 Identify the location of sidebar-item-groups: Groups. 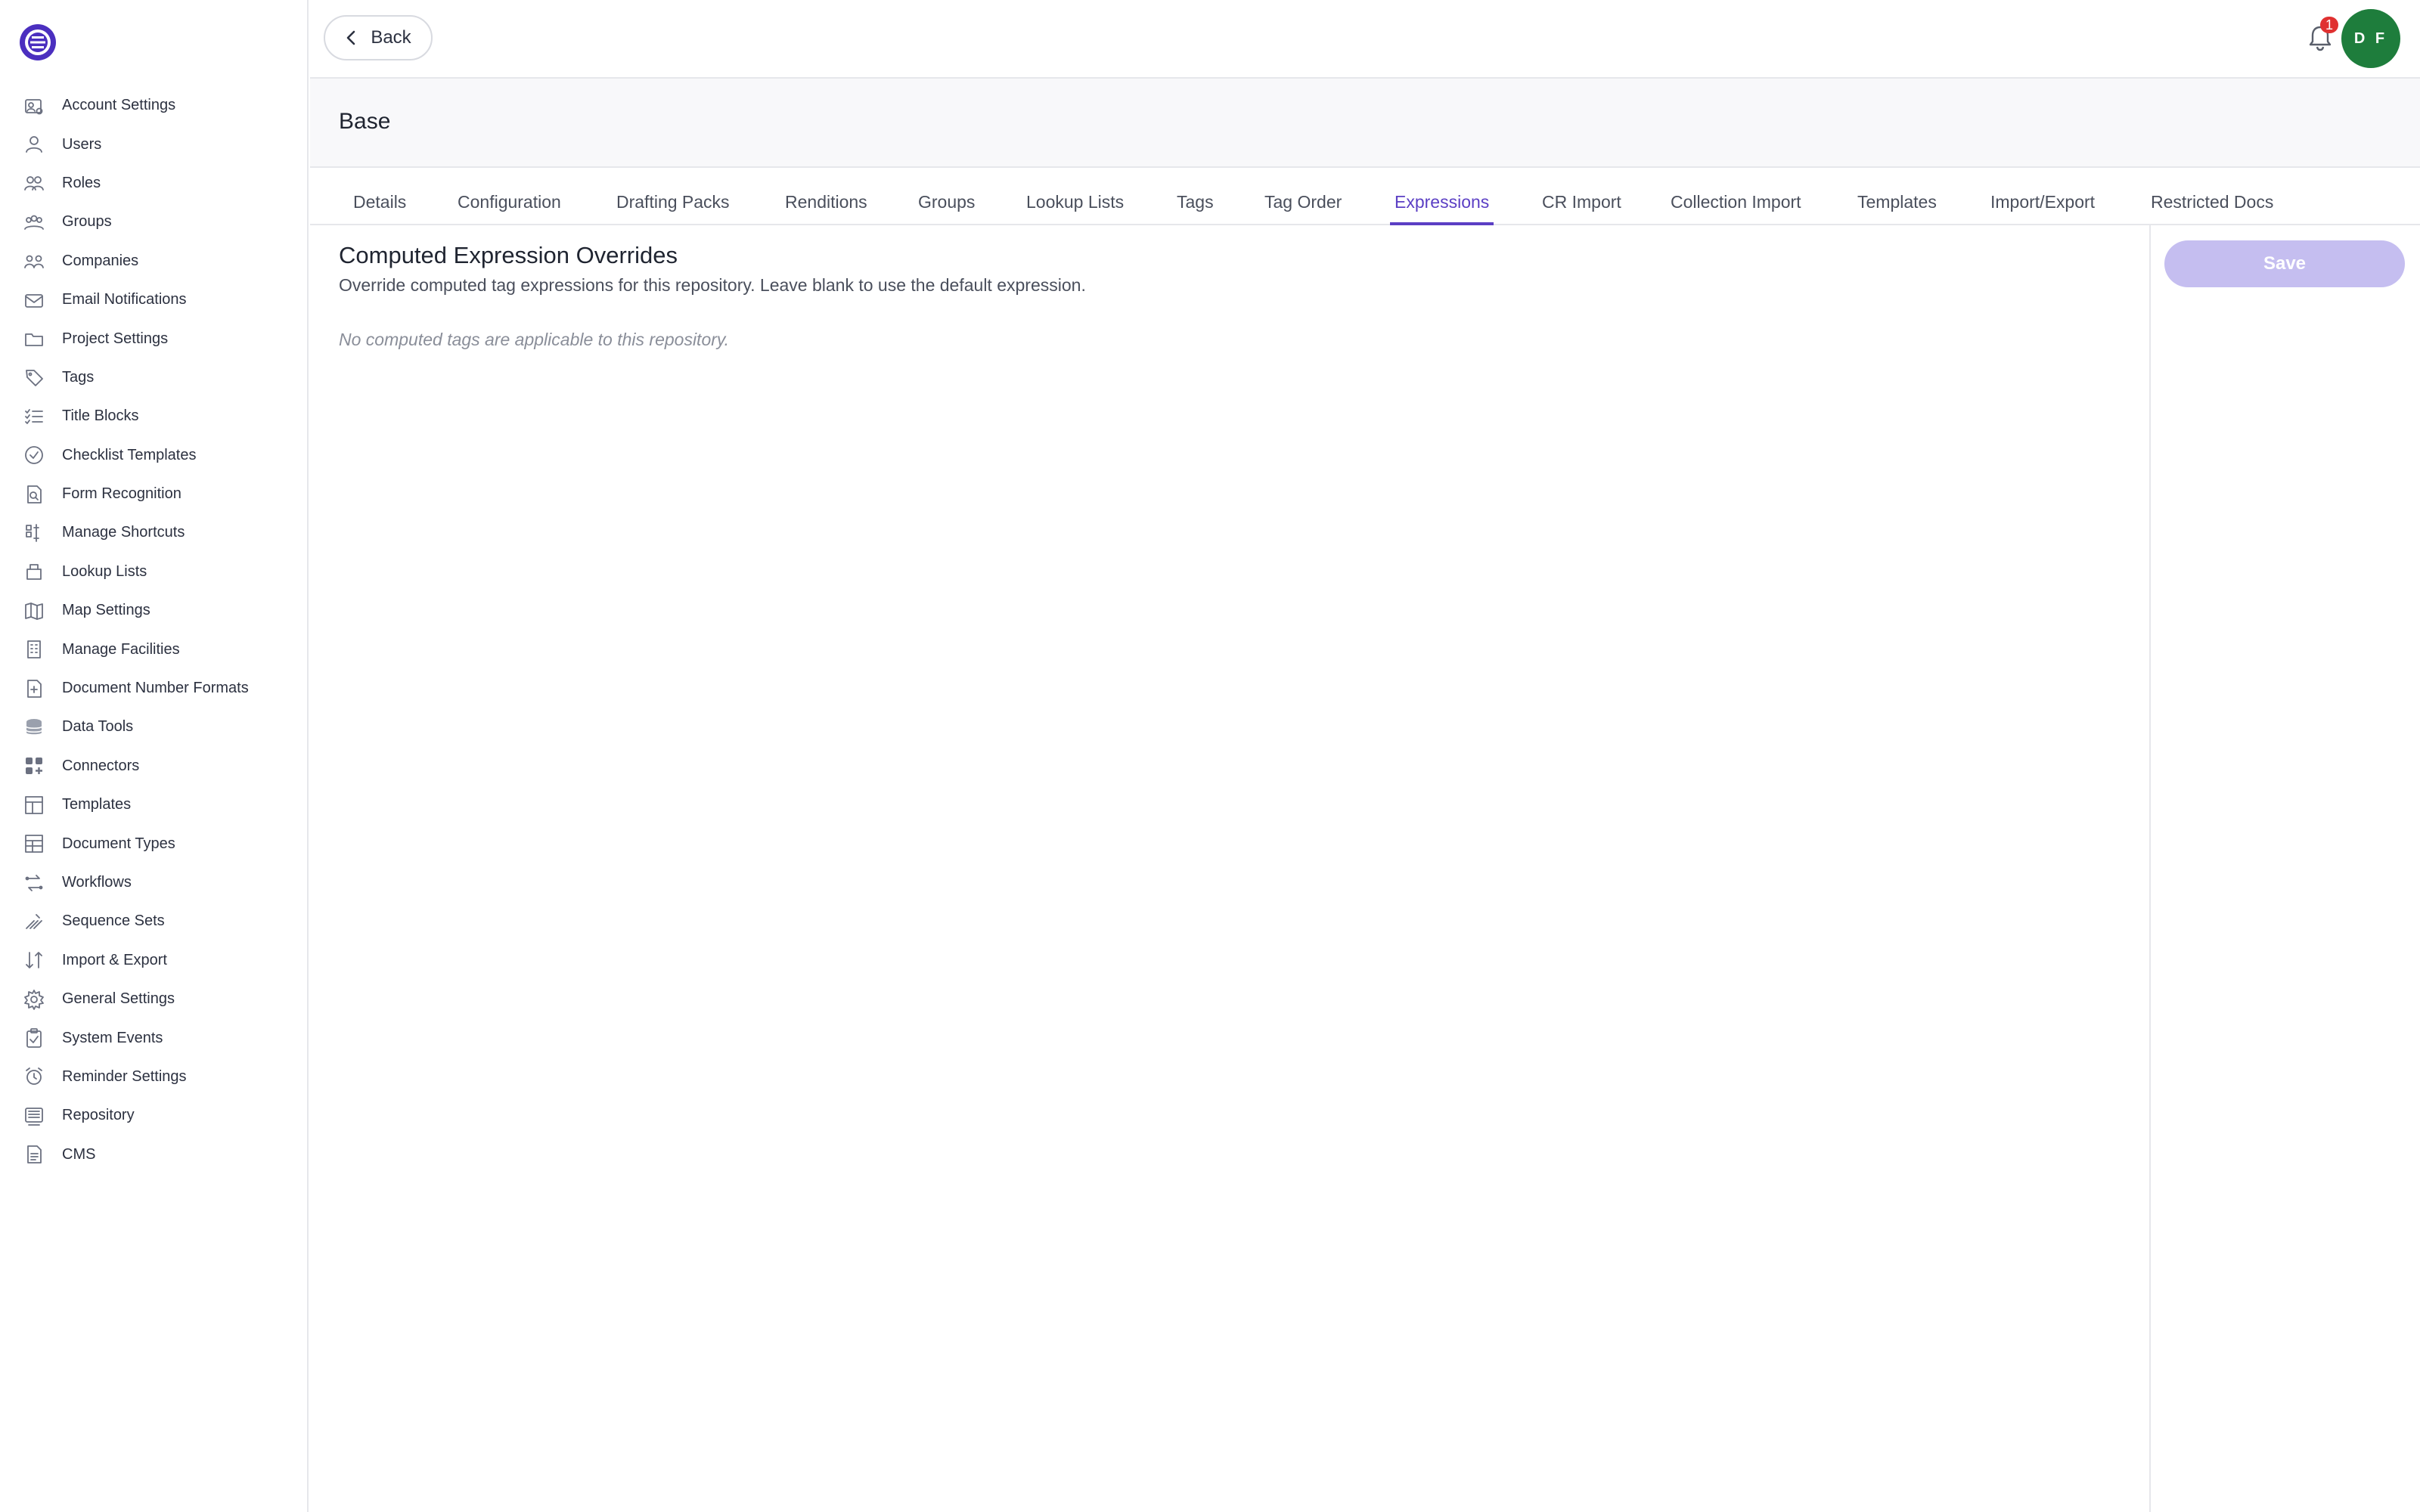
(154, 222).